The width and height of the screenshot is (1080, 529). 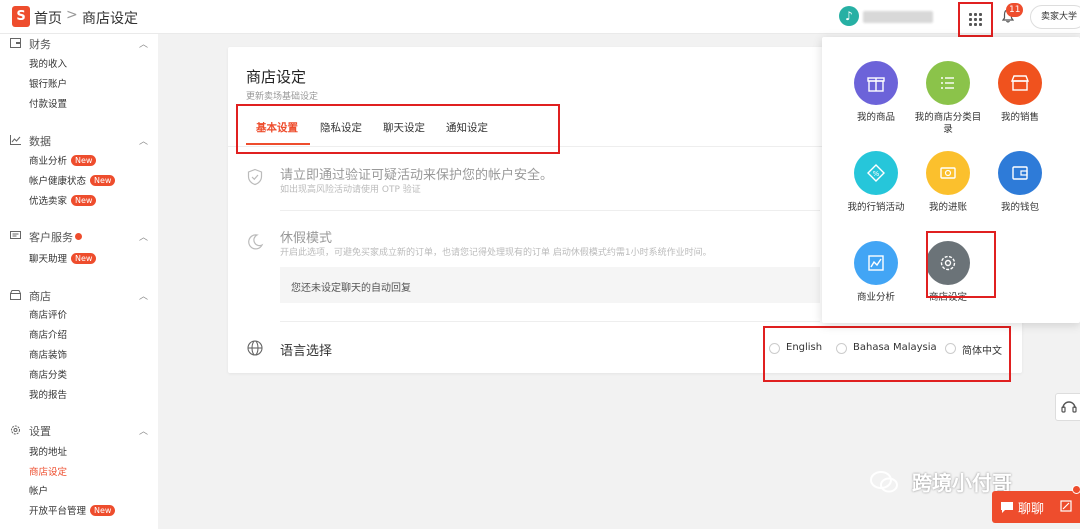 What do you see at coordinates (40, 44) in the screenshot?
I see `sidebar-section-label: 财务` at bounding box center [40, 44].